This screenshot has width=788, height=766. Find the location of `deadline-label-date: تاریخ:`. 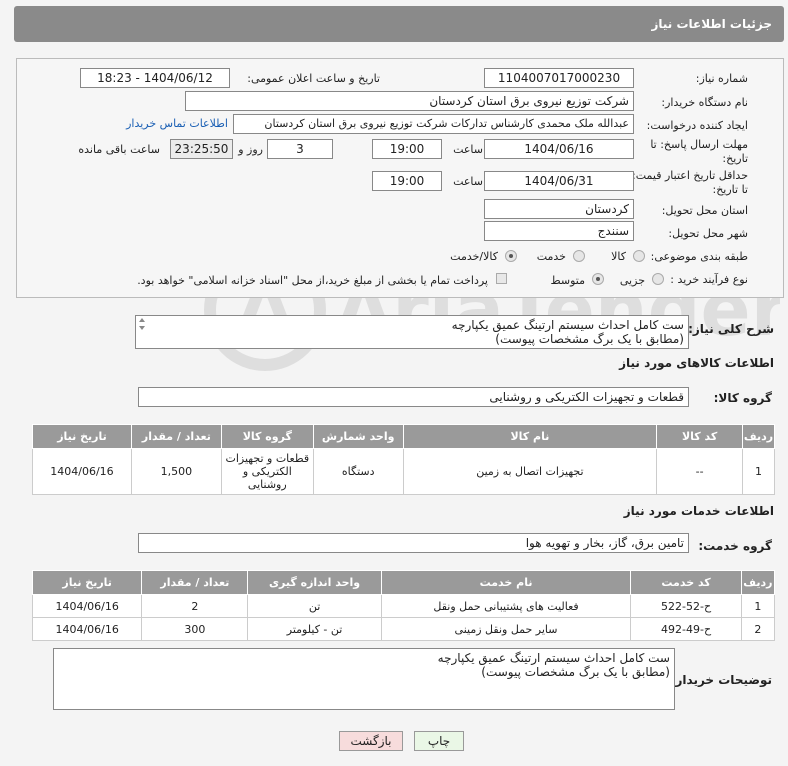

deadline-label-date: تاریخ: is located at coordinates (735, 158).